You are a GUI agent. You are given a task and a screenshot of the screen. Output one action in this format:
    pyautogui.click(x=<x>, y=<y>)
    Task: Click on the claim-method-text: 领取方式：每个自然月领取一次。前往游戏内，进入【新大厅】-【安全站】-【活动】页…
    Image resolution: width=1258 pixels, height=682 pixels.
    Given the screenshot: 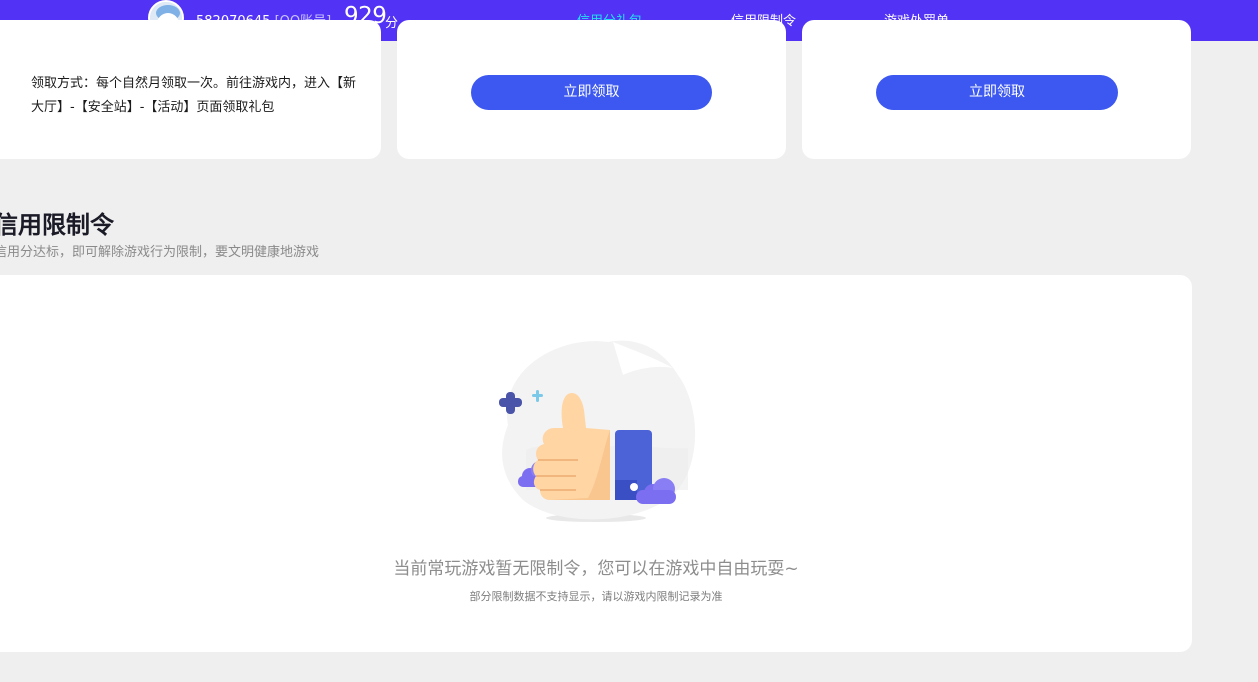 What is the action you would take?
    pyautogui.click(x=194, y=95)
    